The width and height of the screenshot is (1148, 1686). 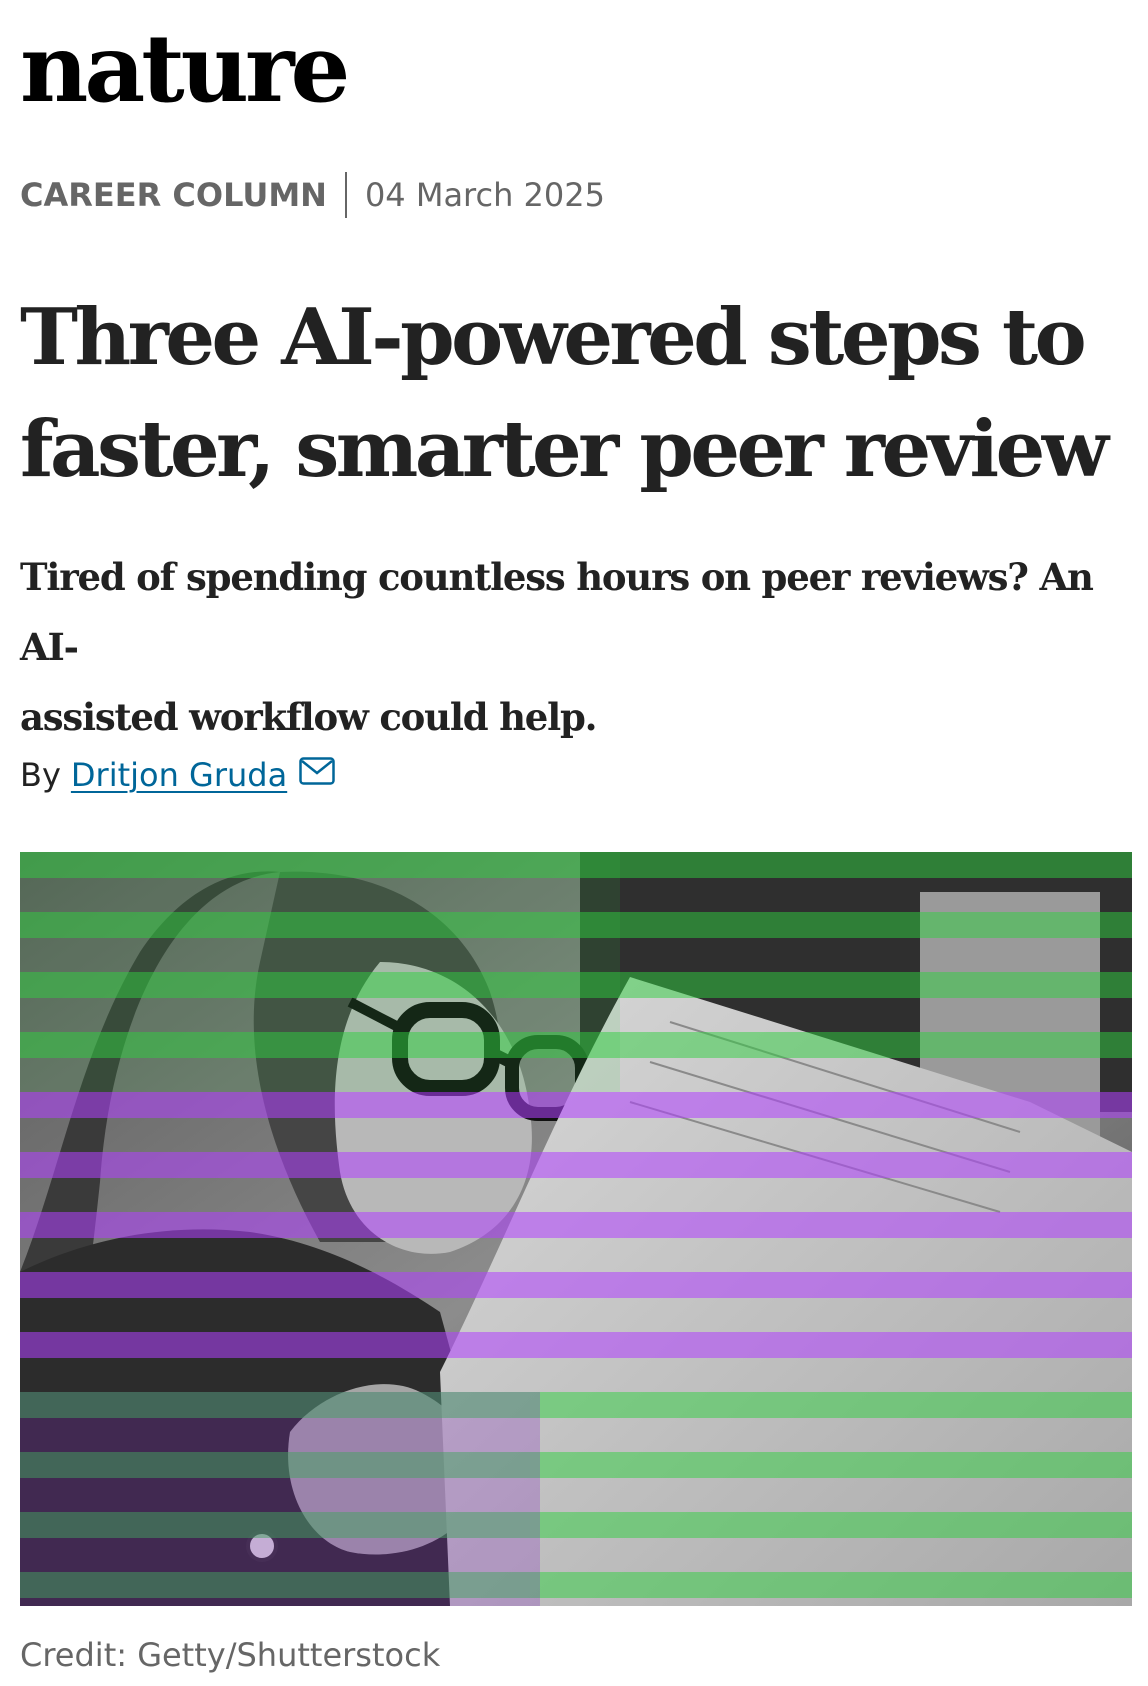 What do you see at coordinates (309, 717) in the screenshot?
I see `standfirst-line-2: assisted workflow could help.` at bounding box center [309, 717].